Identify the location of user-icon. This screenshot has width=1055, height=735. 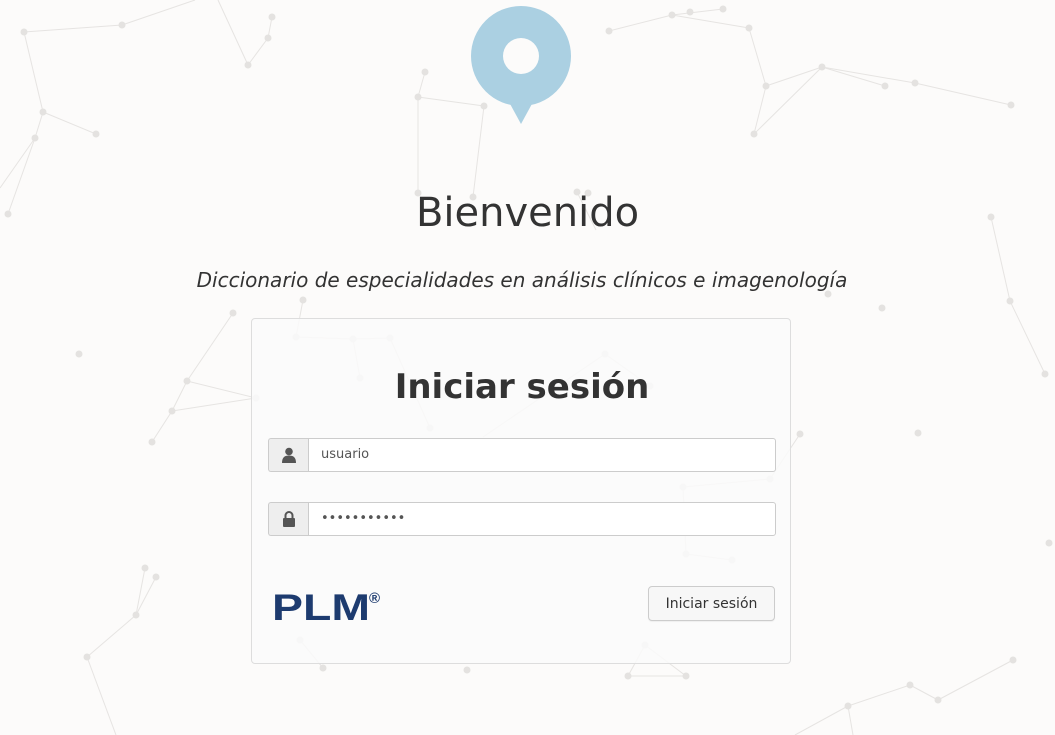
(288, 455).